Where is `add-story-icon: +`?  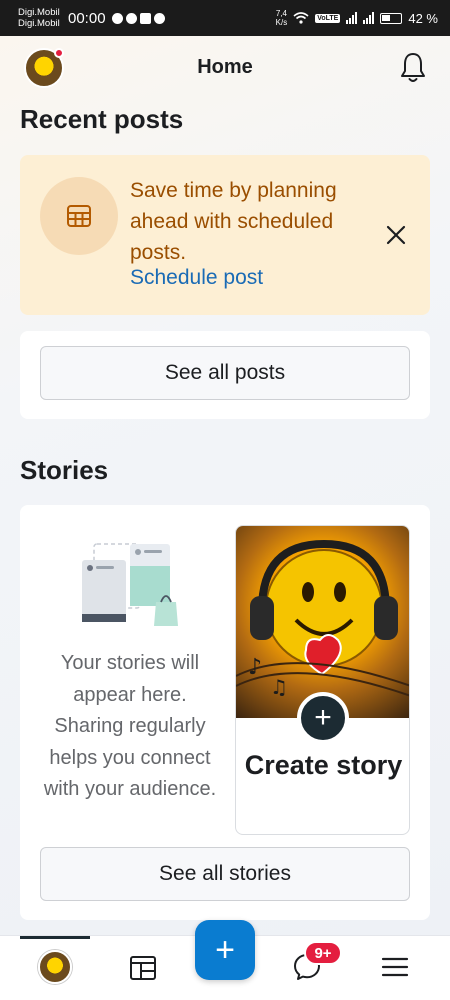 add-story-icon: + is located at coordinates (323, 718).